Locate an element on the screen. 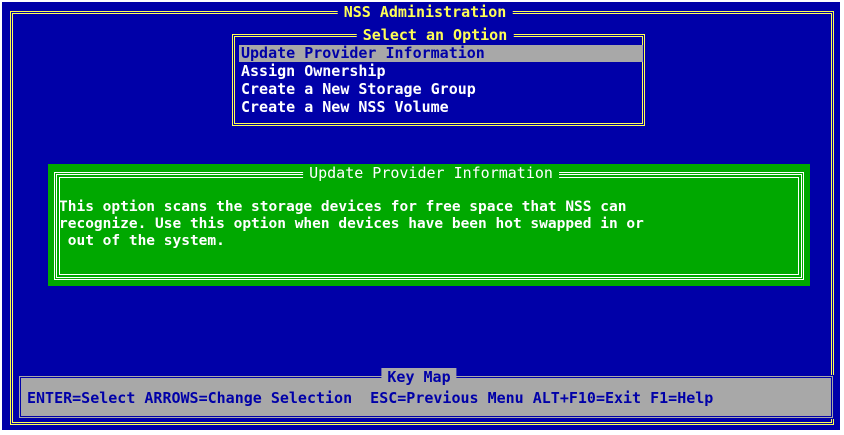 The width and height of the screenshot is (844, 435). info-text-line: out of the system. is located at coordinates (142, 241).